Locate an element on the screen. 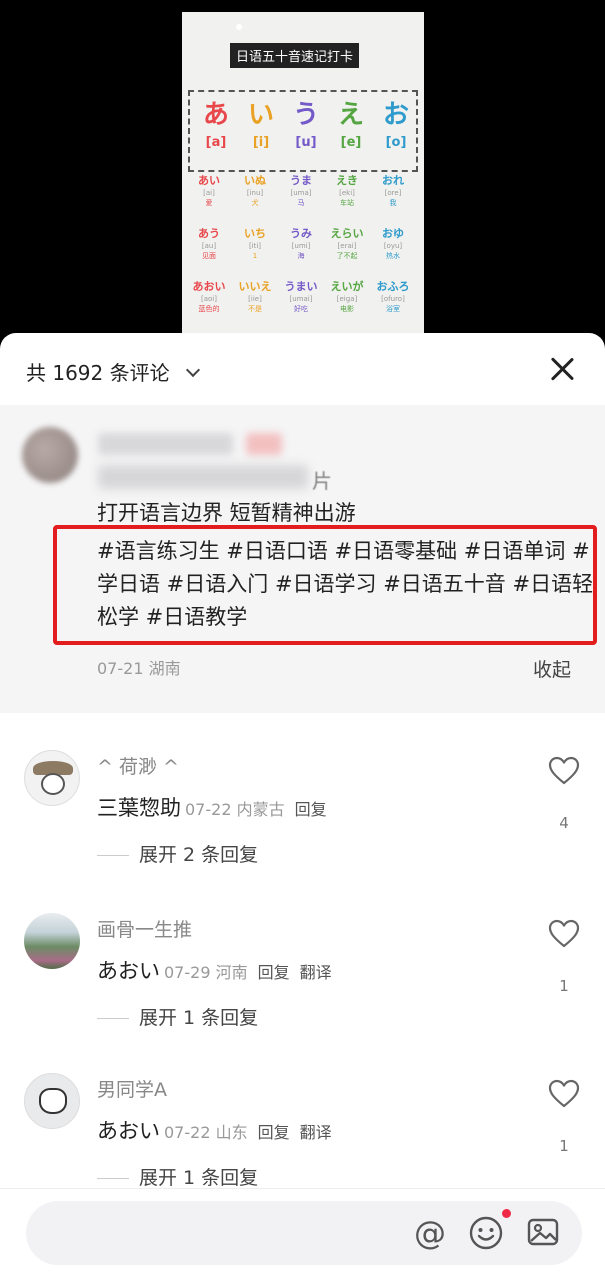 The image size is (605, 1278). comment-item: ^ 荷渺 ^ 三葉惣助 07-22 内蒙古 回复 展开 2 条回复 4 is located at coordinates (302, 830).